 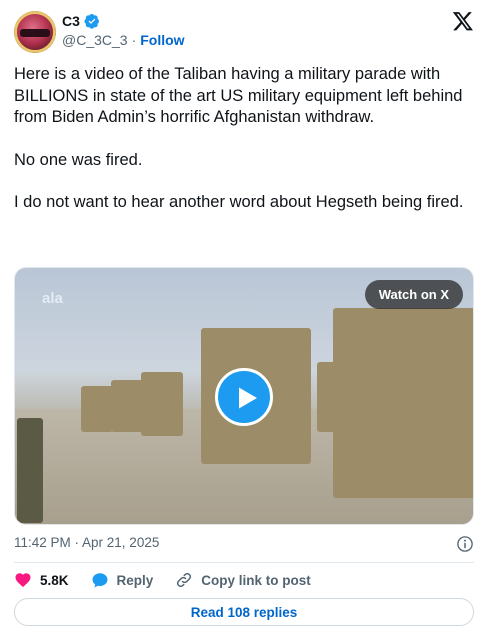 I want to click on play-button, so click(x=244, y=397).